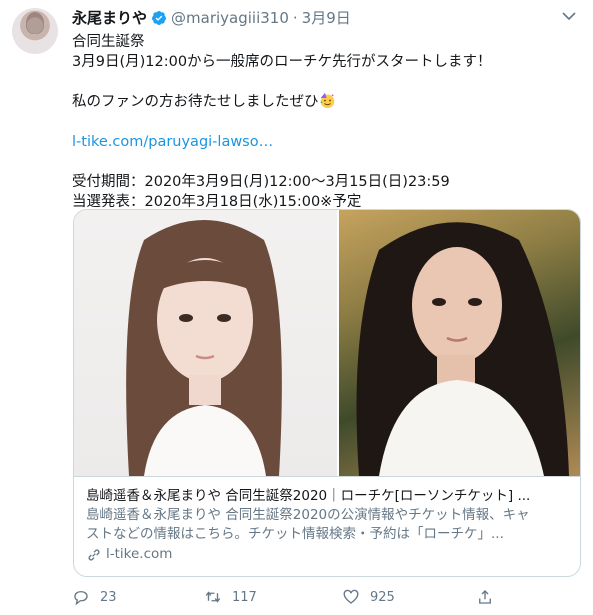 The height and width of the screenshot is (615, 593). I want to click on retweet-button: 117, so click(230, 597).